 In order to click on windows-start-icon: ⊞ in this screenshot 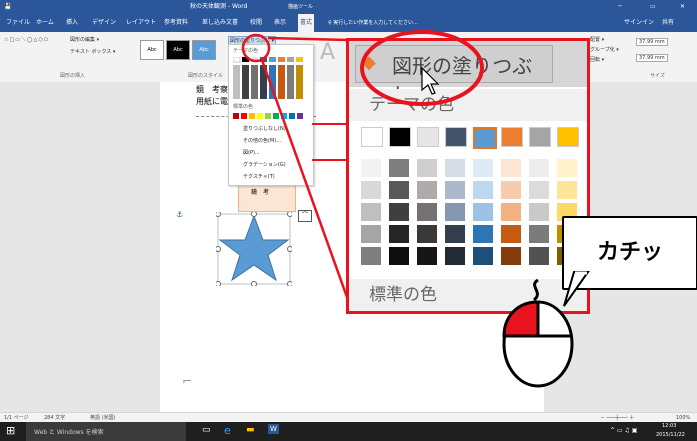, I will do `click(10, 430)`.